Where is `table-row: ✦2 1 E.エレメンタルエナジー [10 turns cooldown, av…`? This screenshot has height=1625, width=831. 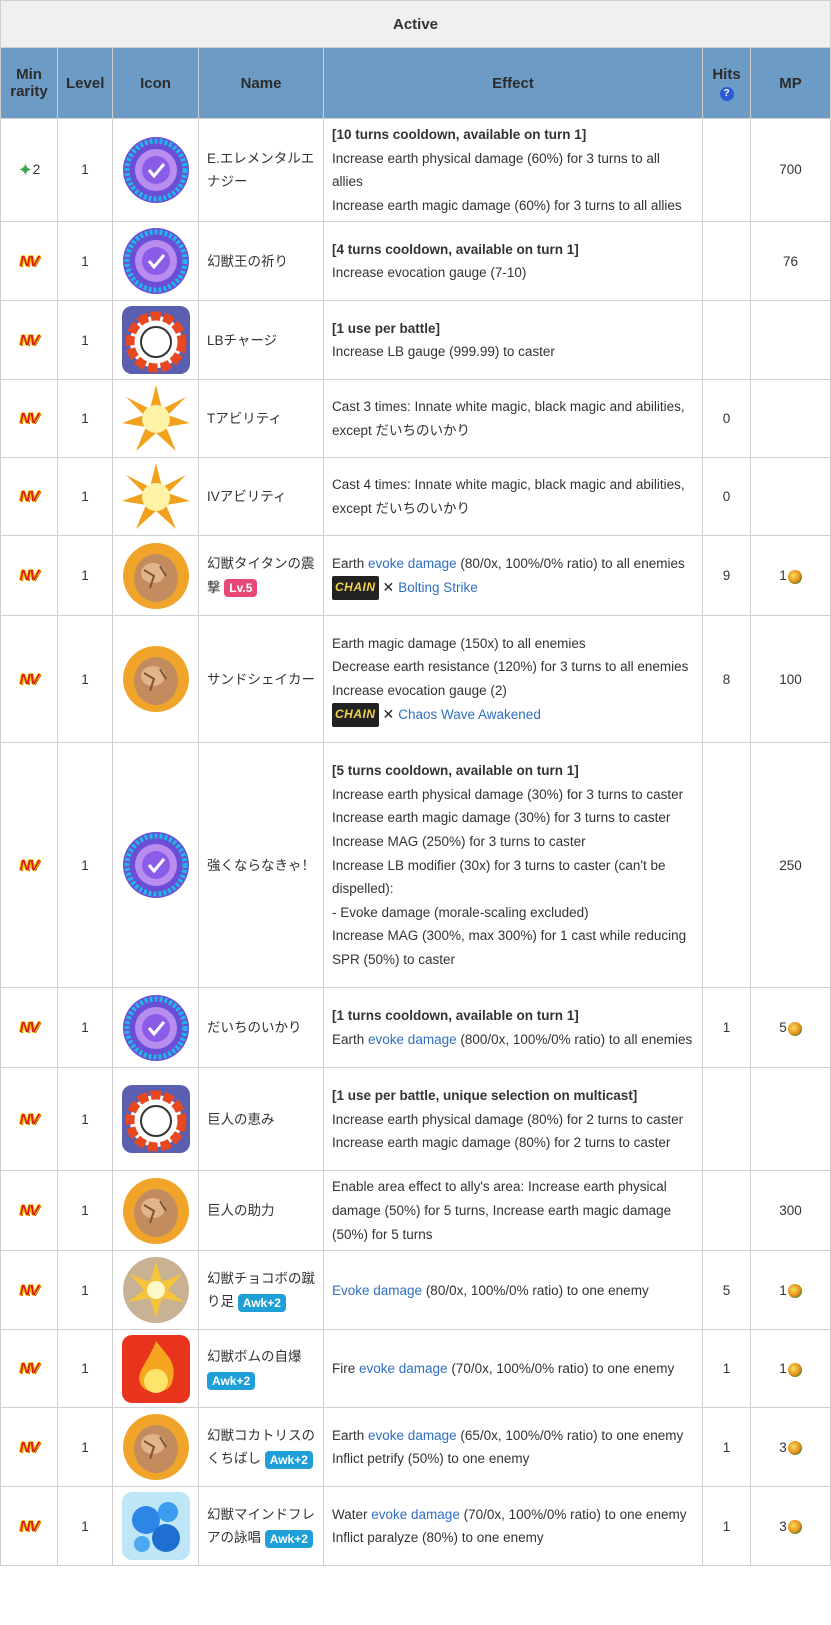
table-row: ✦2 1 E.エレメンタルエナジー [10 turns cooldown, av… is located at coordinates (415, 170).